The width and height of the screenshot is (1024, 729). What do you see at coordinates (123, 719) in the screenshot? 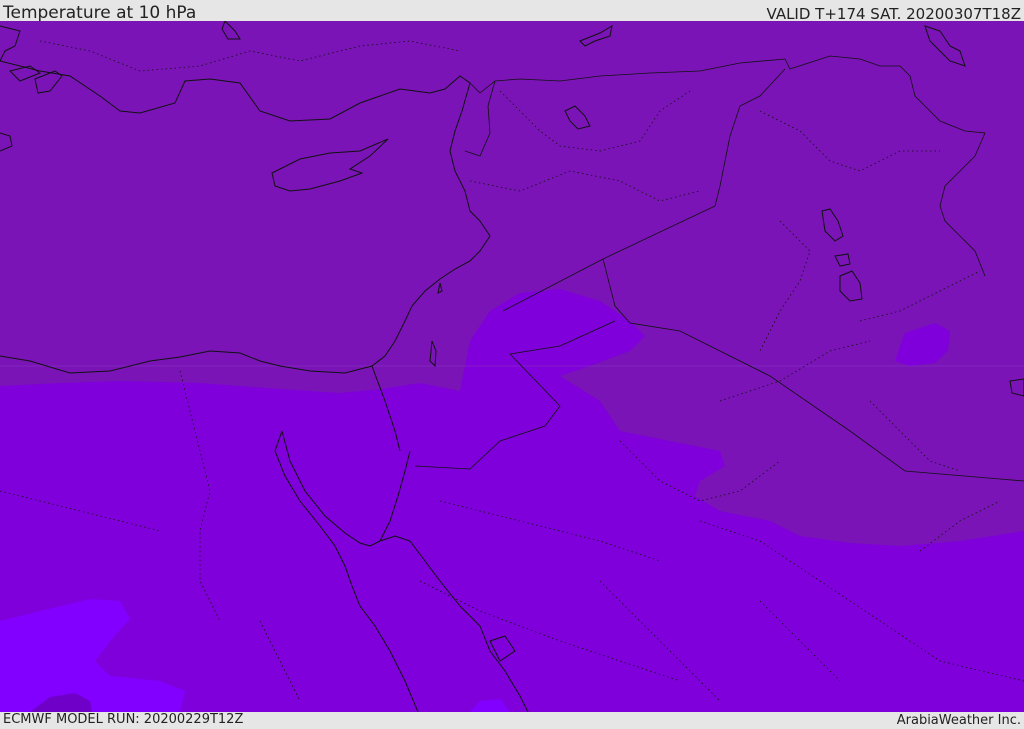
I see `model-run-label: ECMWF MODEL RUN: 20200229T12Z` at bounding box center [123, 719].